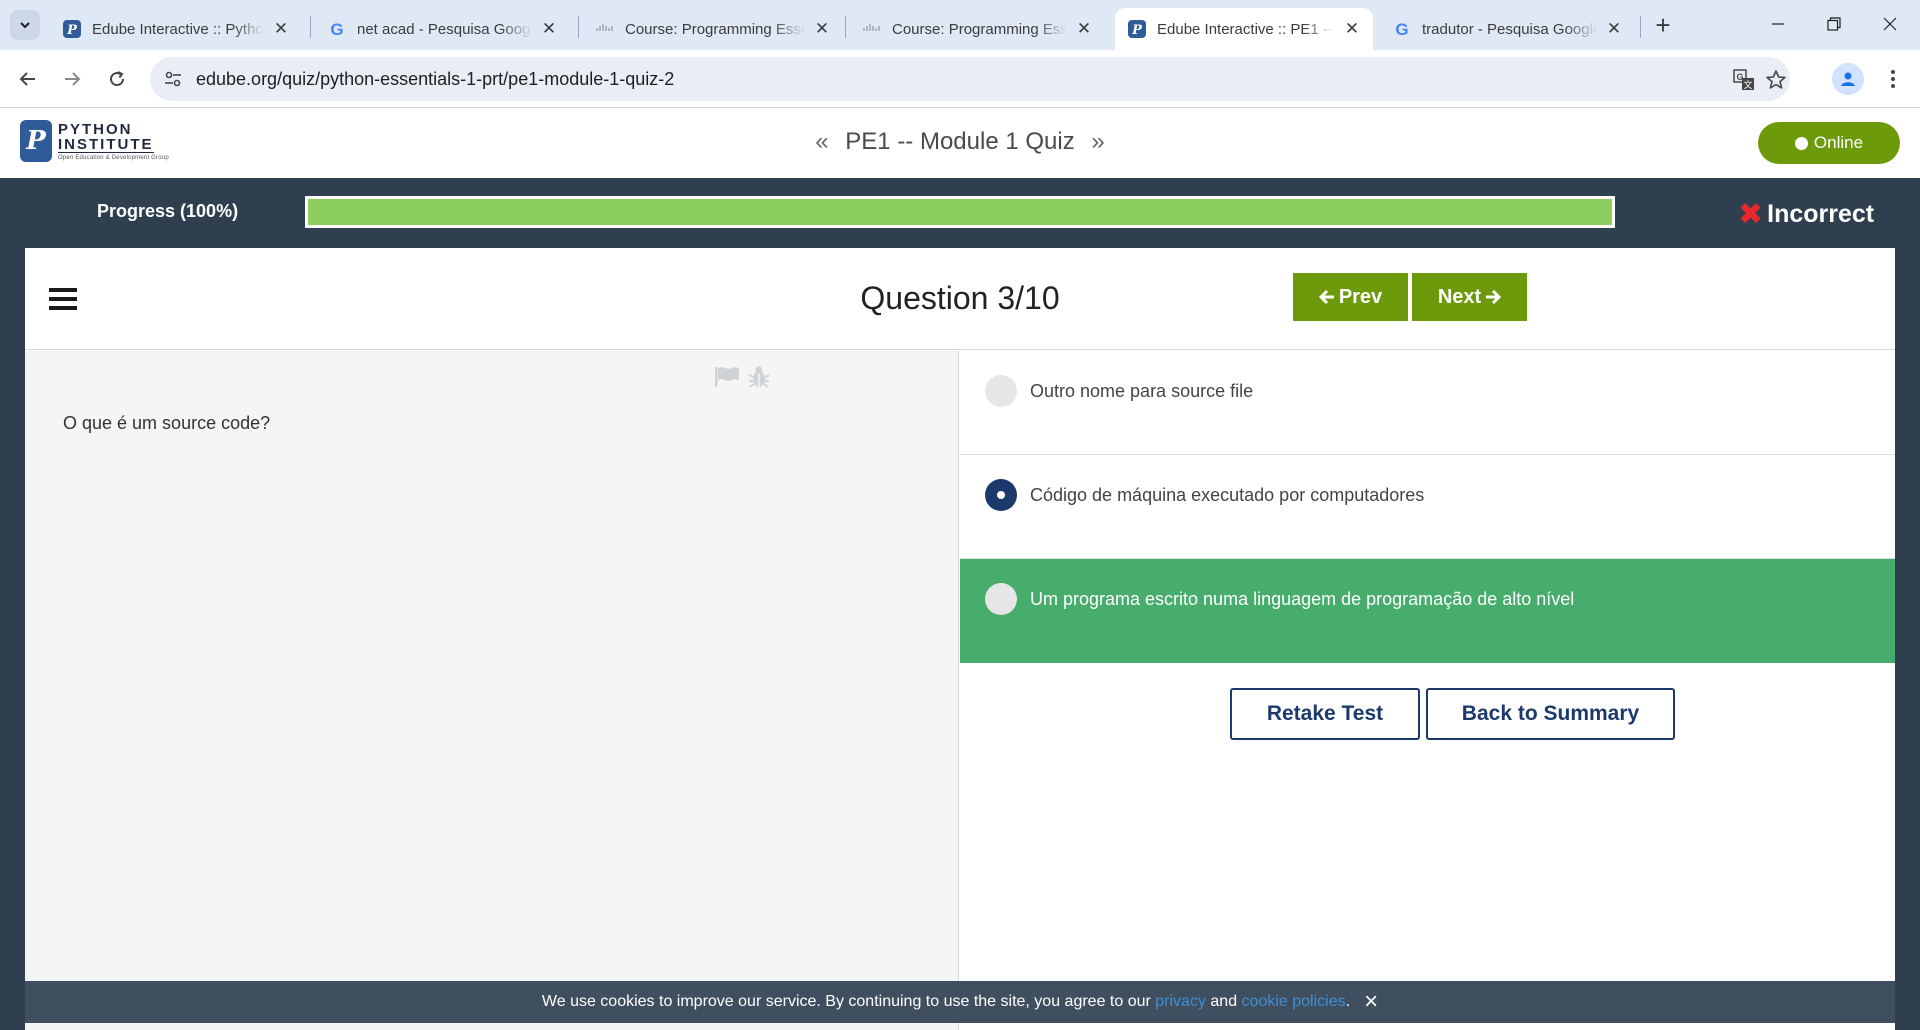 The width and height of the screenshot is (1920, 1030). I want to click on prev-question-button: Prev, so click(1350, 297).